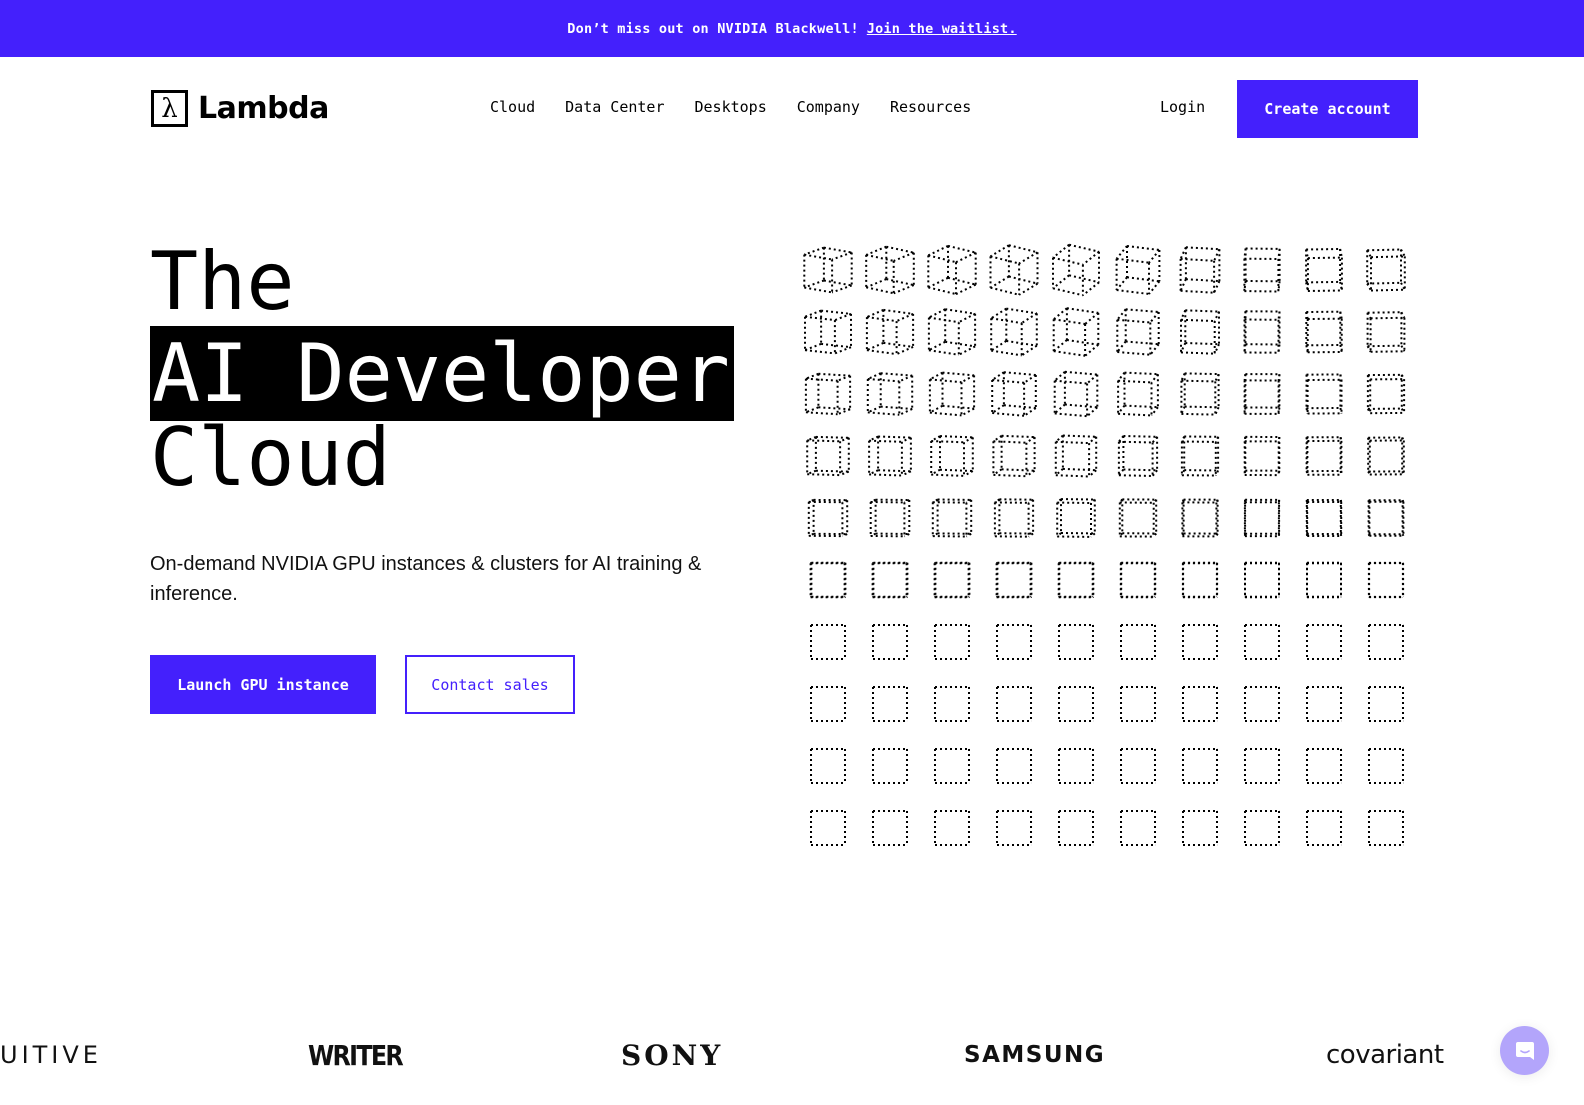 Image resolution: width=1584 pixels, height=1105 pixels. Describe the element at coordinates (731, 107) in the screenshot. I see `nav-desktops: Desktops` at that location.